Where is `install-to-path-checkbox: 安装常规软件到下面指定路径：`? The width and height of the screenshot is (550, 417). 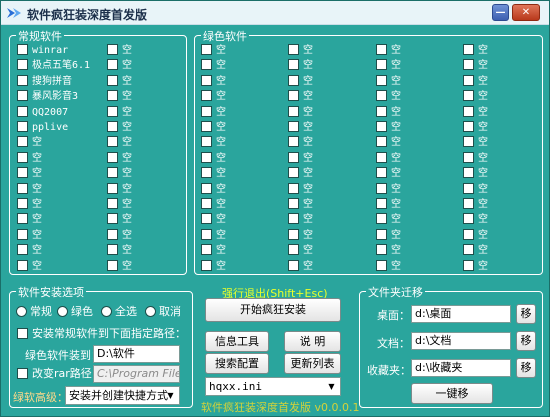 install-to-path-checkbox: 安装常规软件到下面指定路径： is located at coordinates (101, 334).